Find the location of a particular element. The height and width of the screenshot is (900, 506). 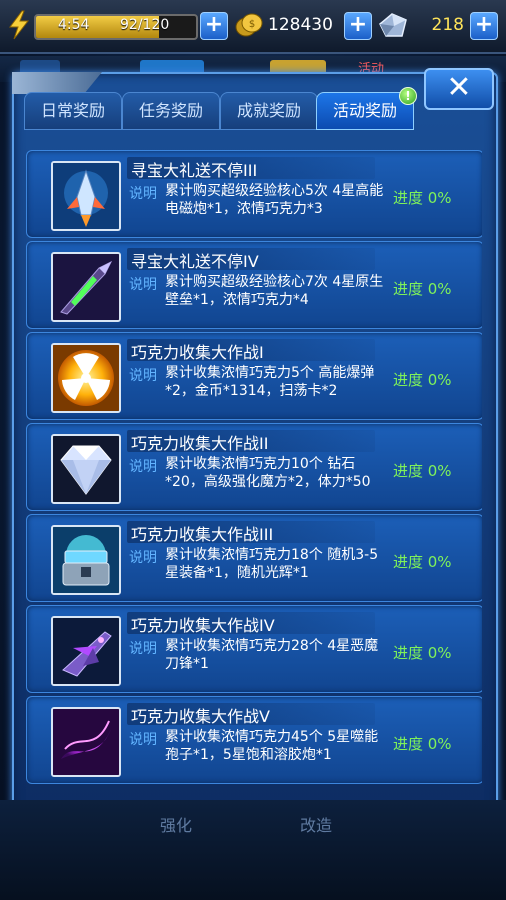

energy-timer: 4:54 is located at coordinates (74, 25).